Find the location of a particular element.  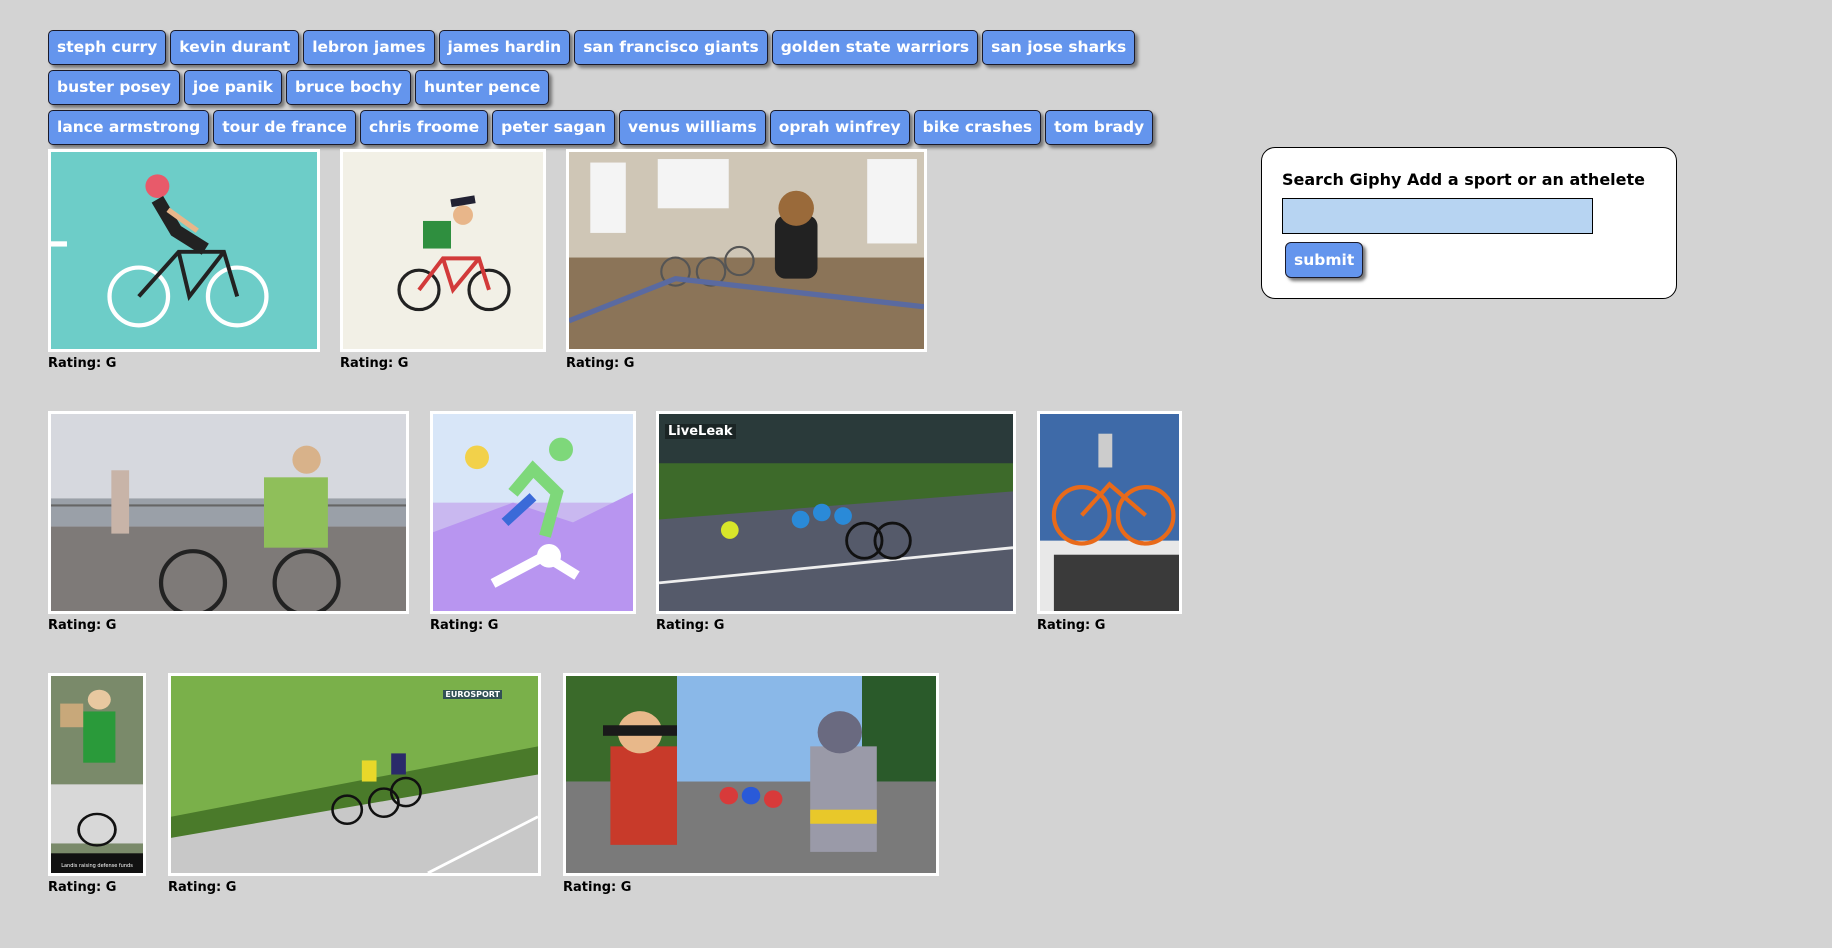

topic-button: bruce bochy is located at coordinates (348, 87).